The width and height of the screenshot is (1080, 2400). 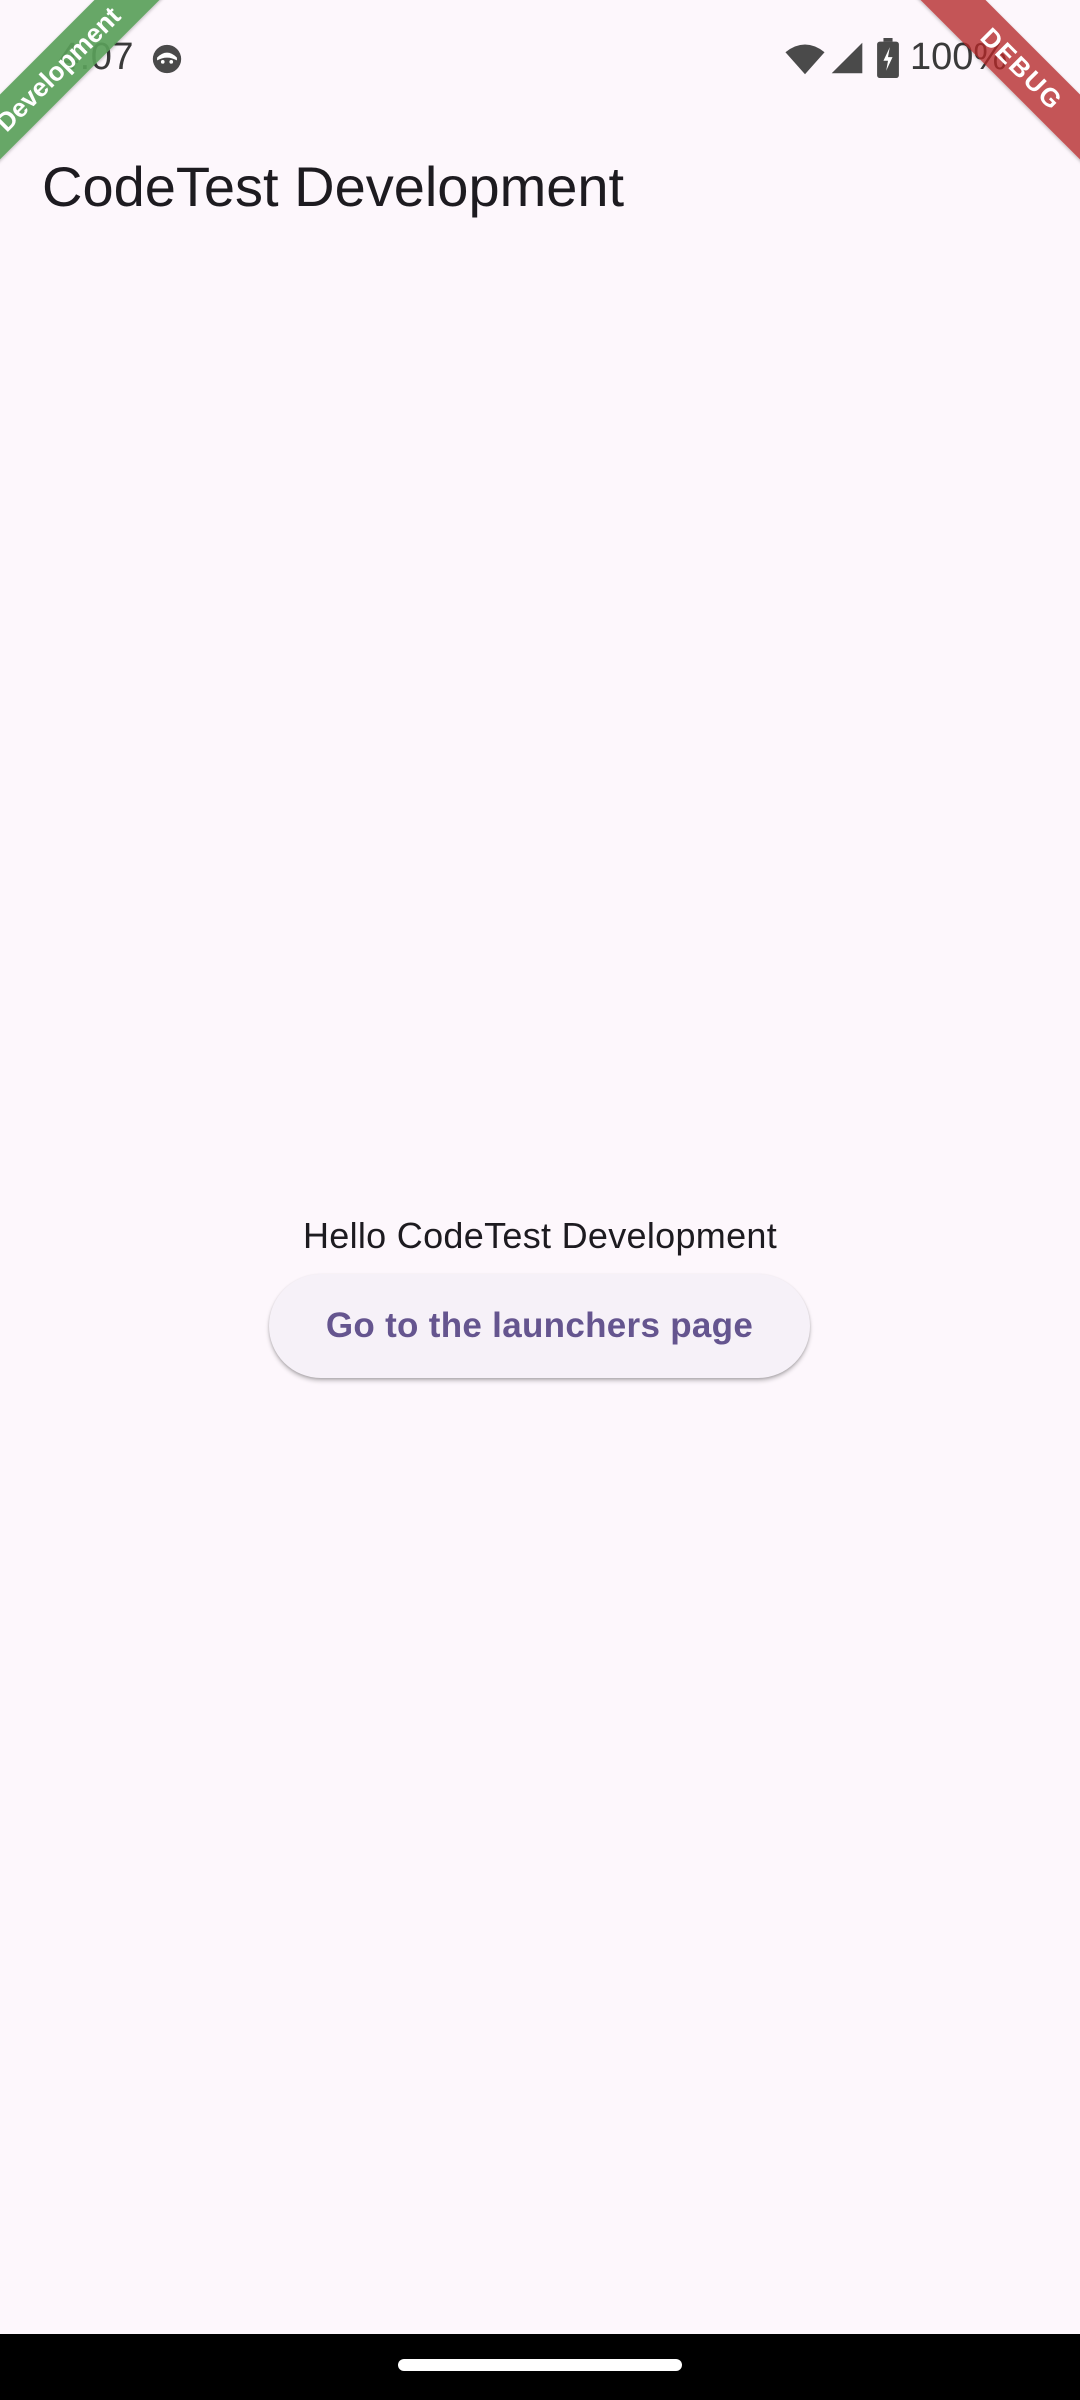 What do you see at coordinates (333, 186) in the screenshot?
I see `page-title: CodeTest Development` at bounding box center [333, 186].